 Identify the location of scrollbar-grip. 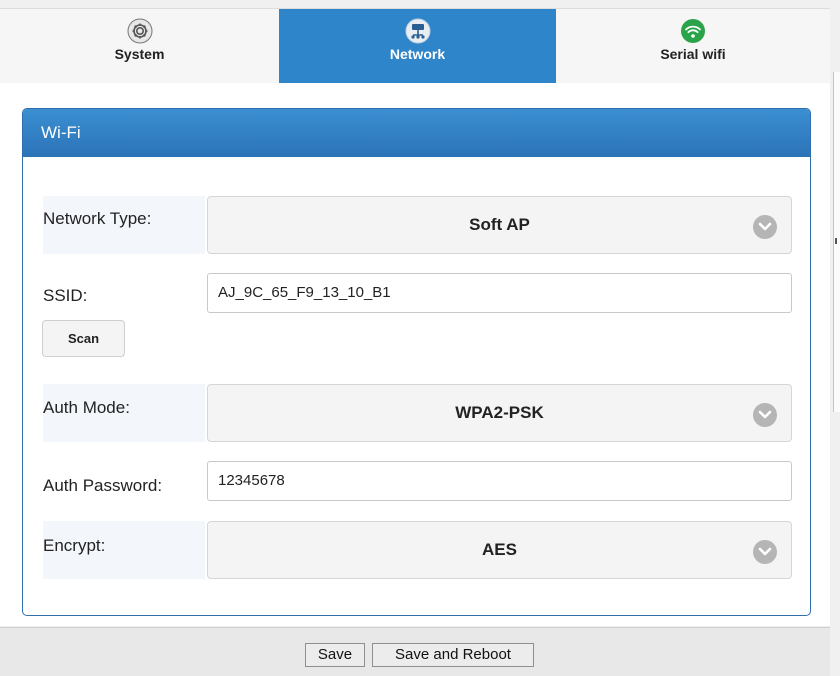
(836, 241).